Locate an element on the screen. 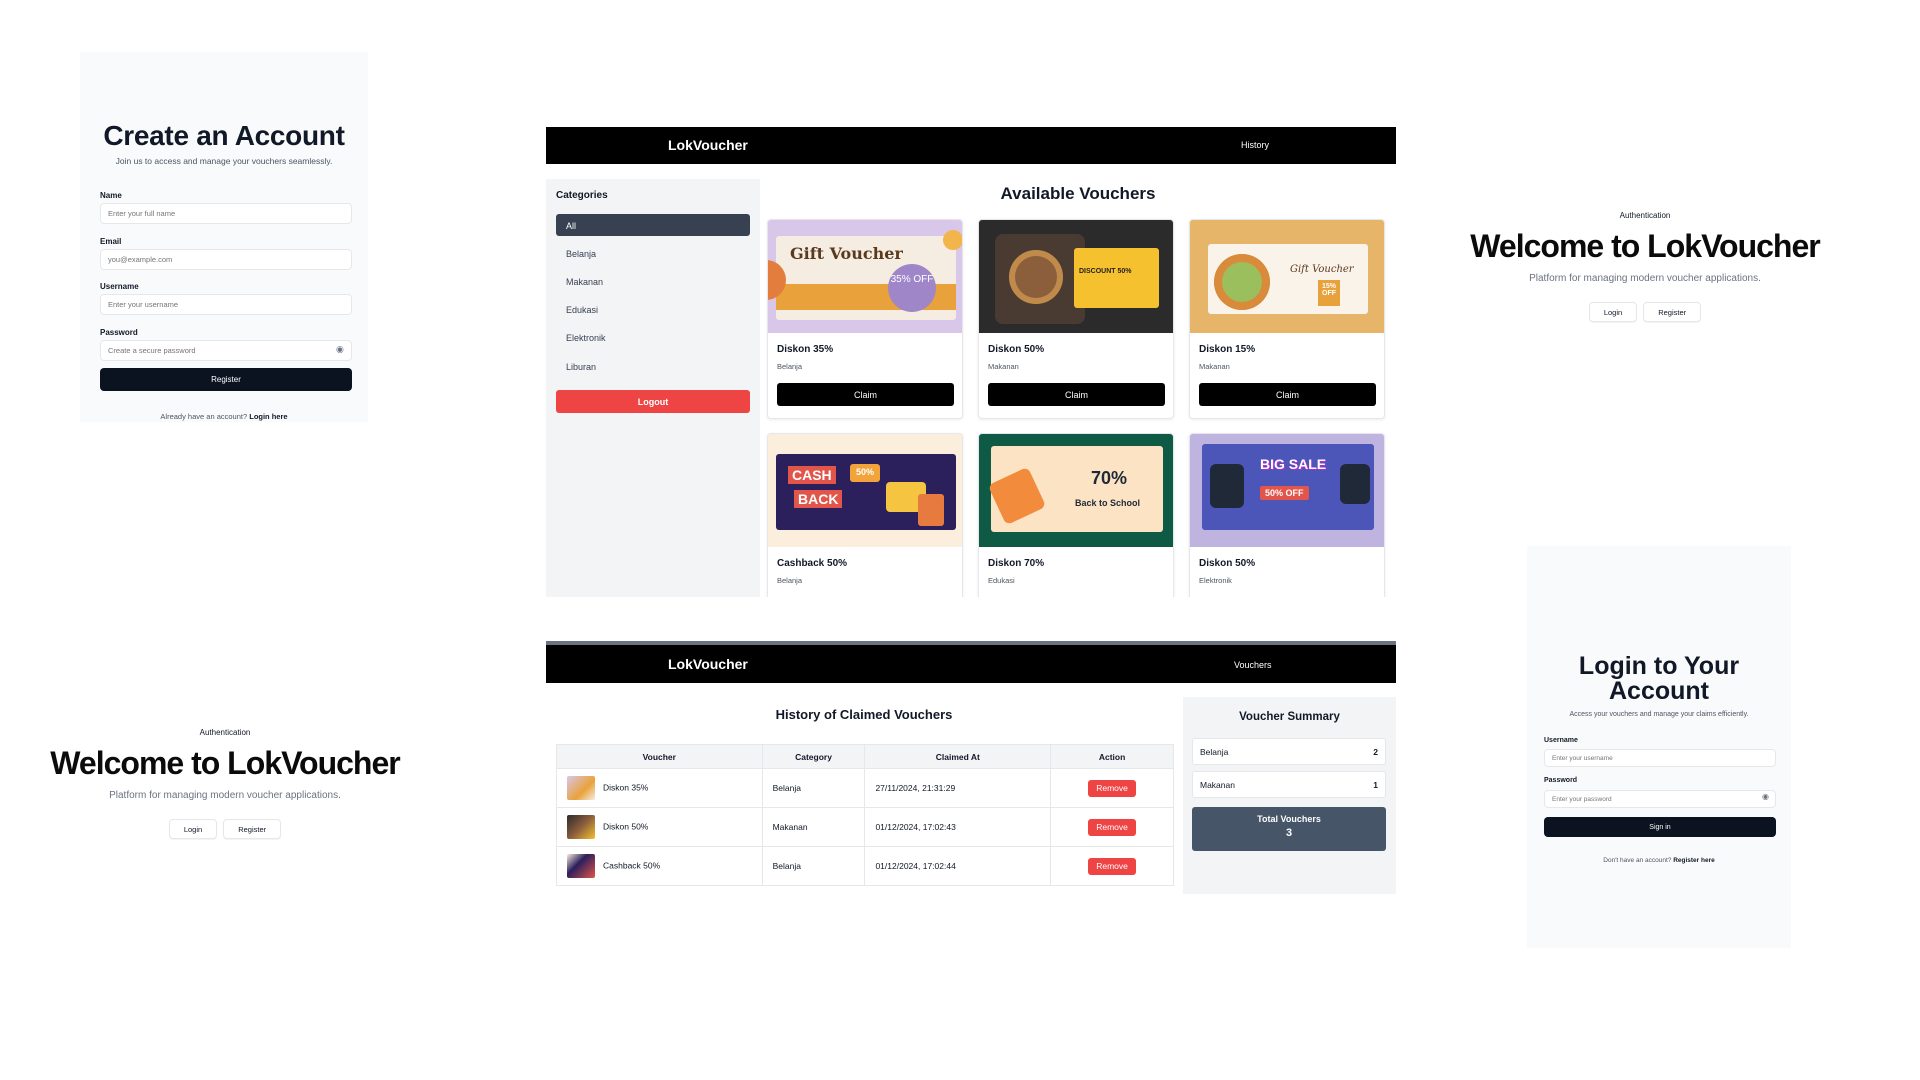  email-field is located at coordinates (226, 259).